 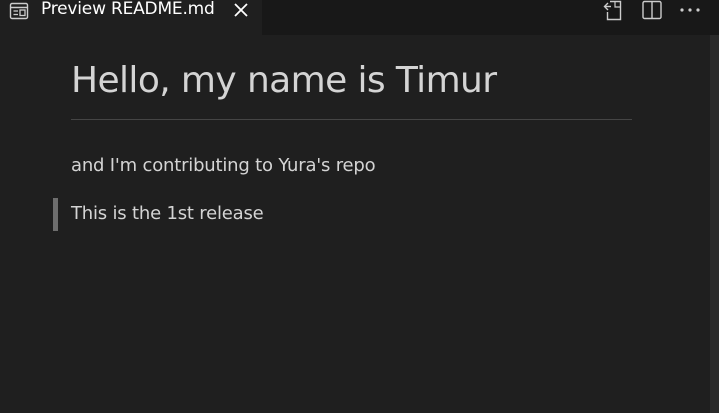 I want to click on editor-tab-bar: Preview README.md, so click(x=359, y=17).